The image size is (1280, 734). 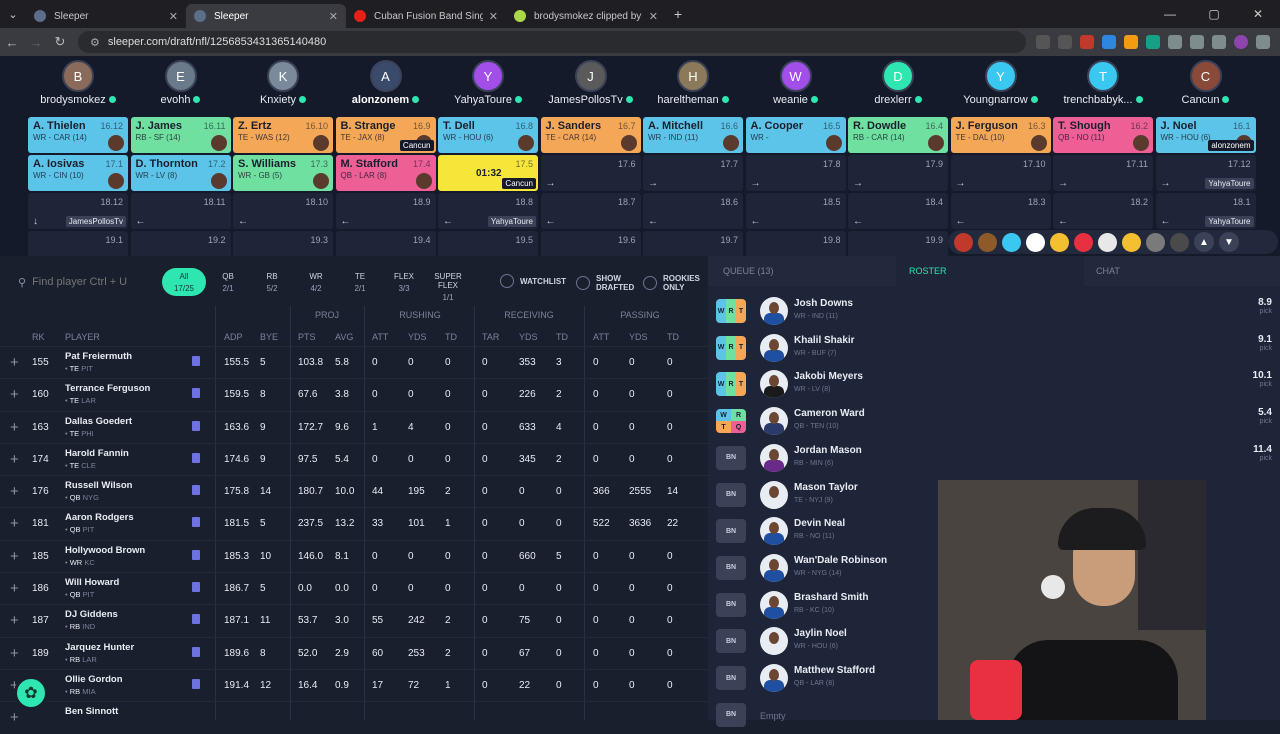 What do you see at coordinates (1103, 173) in the screenshot?
I see `empty-pick-slot: 17.11 →` at bounding box center [1103, 173].